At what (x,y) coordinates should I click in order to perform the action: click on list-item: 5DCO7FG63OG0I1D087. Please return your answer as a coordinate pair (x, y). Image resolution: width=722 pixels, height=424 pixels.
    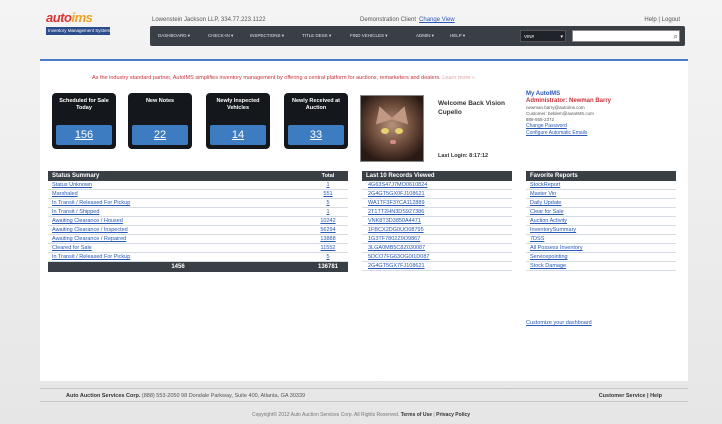
    Looking at the image, I should click on (437, 257).